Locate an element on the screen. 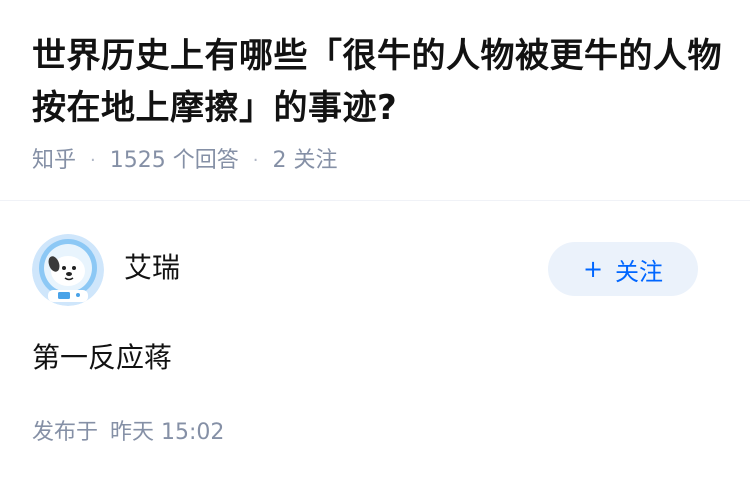 The width and height of the screenshot is (750, 484). answer-count: 1525 个回答 is located at coordinates (174, 161).